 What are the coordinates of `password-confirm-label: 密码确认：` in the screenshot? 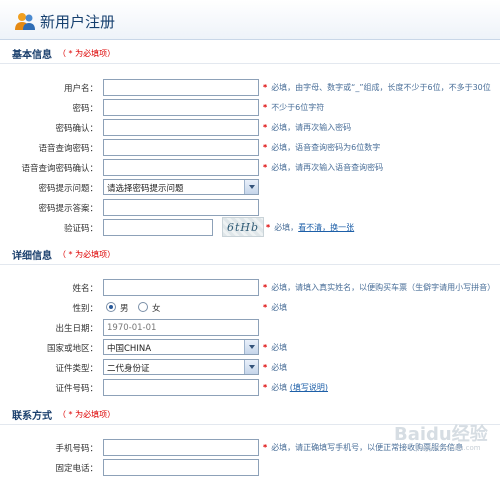 It's located at (76, 129).